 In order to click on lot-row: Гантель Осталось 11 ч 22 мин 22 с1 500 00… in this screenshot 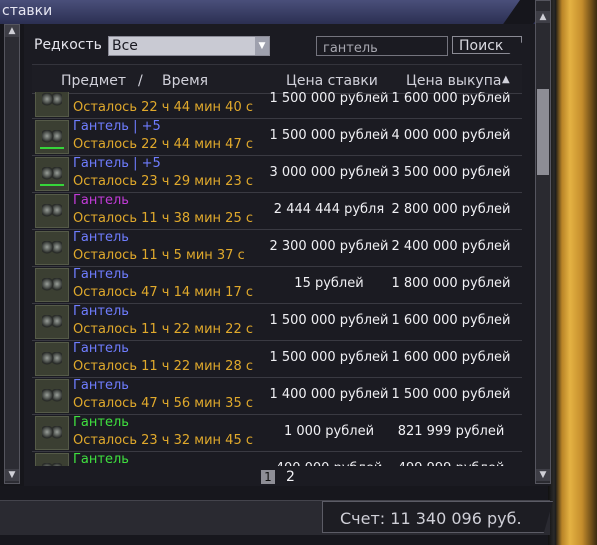, I will do `click(277, 322)`.